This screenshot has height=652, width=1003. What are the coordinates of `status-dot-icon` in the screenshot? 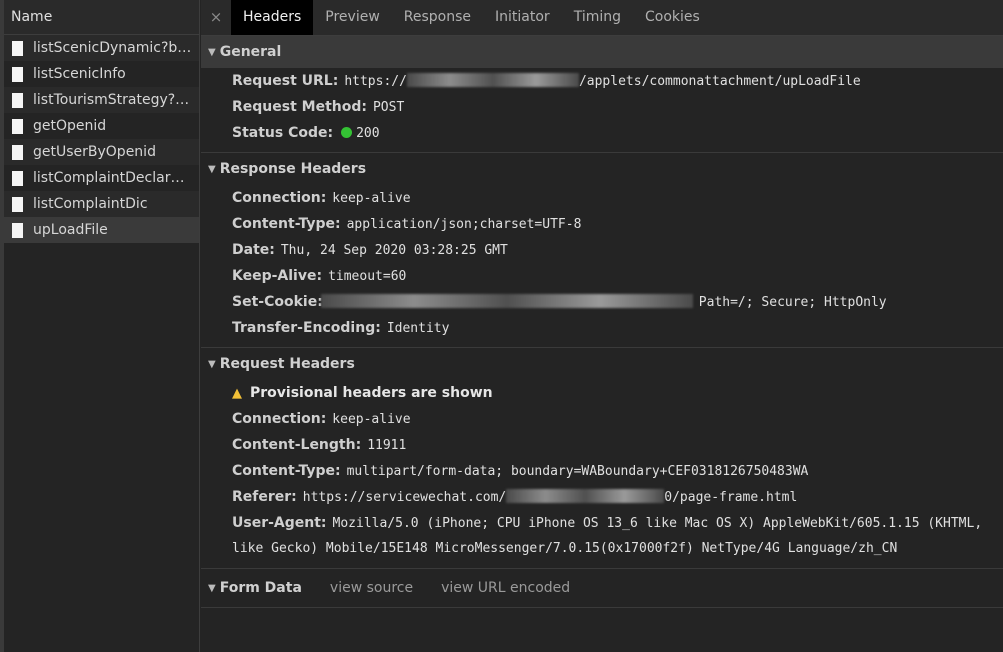 It's located at (347, 132).